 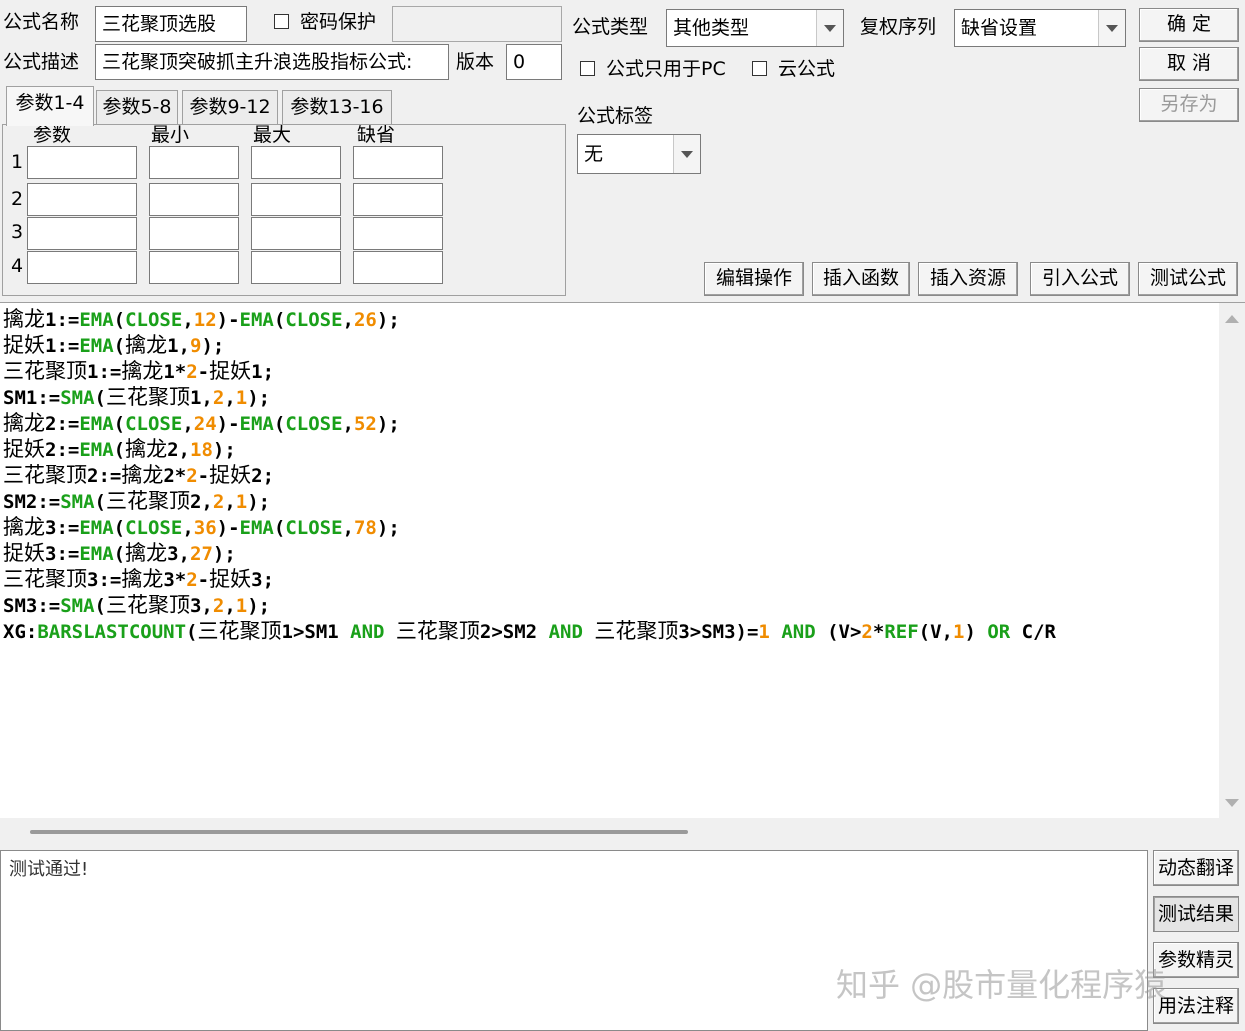 I want to click on test-result-button: 测试结果, so click(x=1196, y=914).